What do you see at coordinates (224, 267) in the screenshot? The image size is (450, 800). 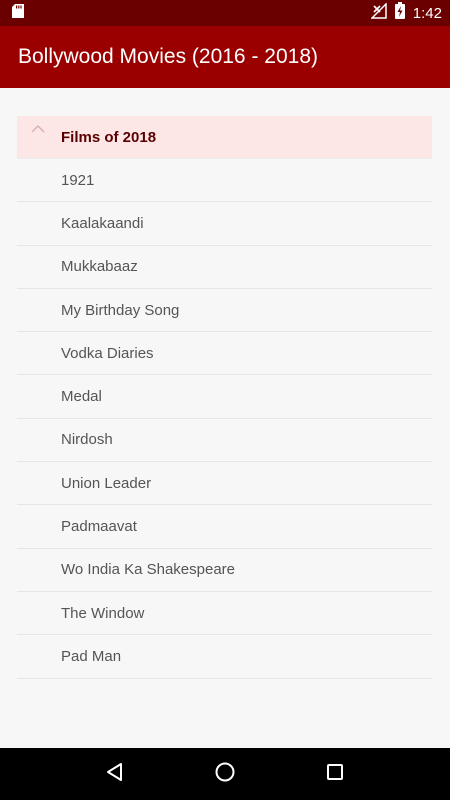 I see `list-item: Mukkabaaz` at bounding box center [224, 267].